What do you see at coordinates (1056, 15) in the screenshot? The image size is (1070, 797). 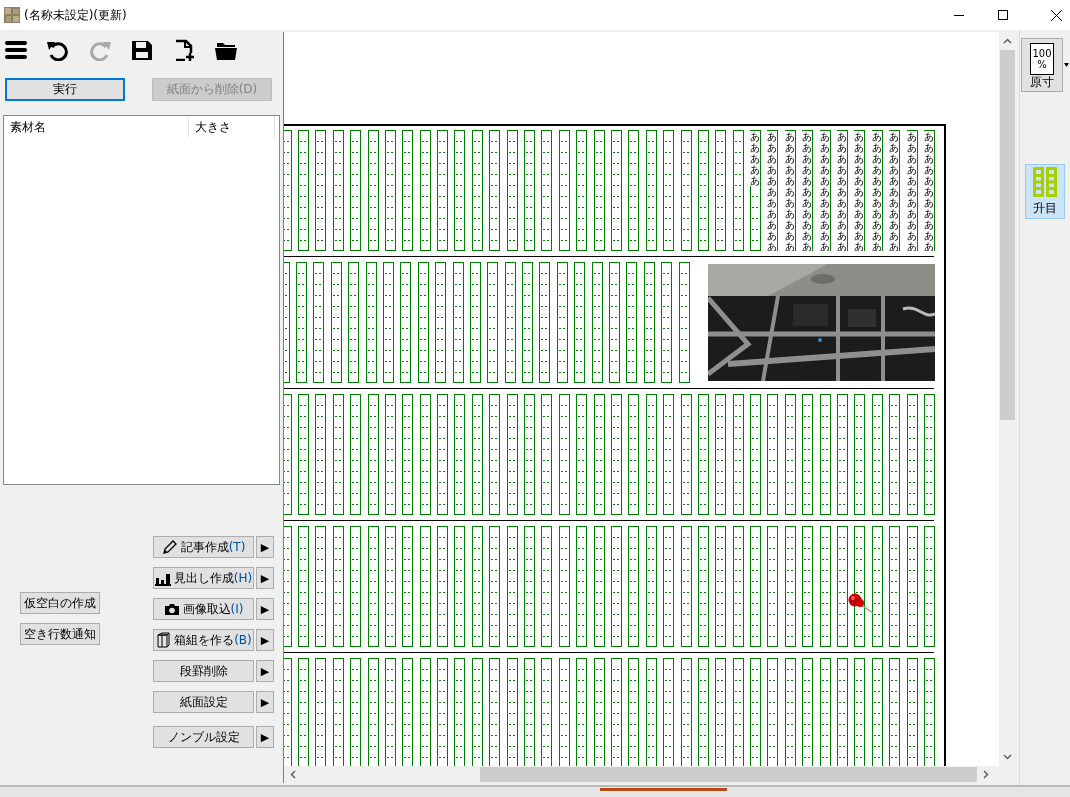 I see `close-icon` at bounding box center [1056, 15].